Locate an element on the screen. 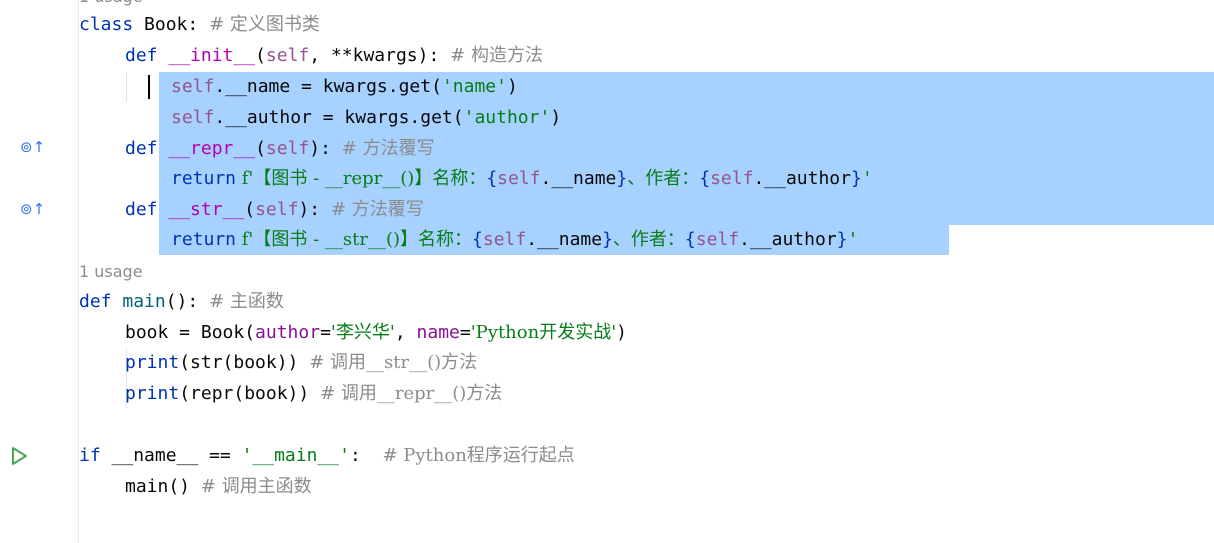 The image size is (1214, 543). text-caret is located at coordinates (149, 87).